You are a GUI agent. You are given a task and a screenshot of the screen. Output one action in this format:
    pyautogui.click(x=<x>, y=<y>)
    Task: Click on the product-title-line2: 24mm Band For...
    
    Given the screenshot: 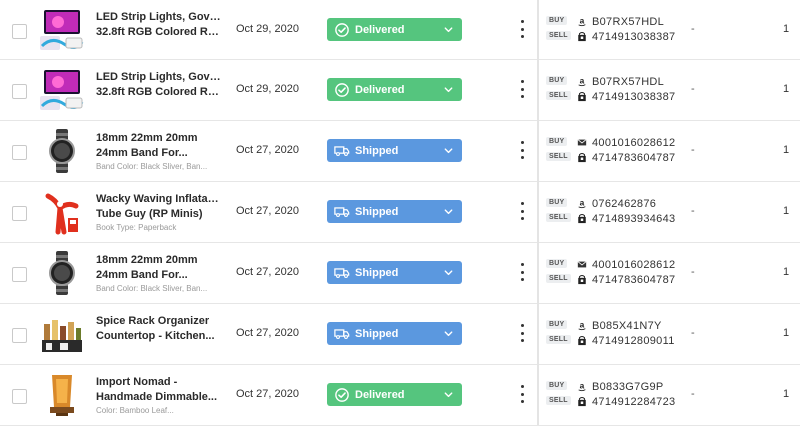 What is the action you would take?
    pyautogui.click(x=142, y=153)
    